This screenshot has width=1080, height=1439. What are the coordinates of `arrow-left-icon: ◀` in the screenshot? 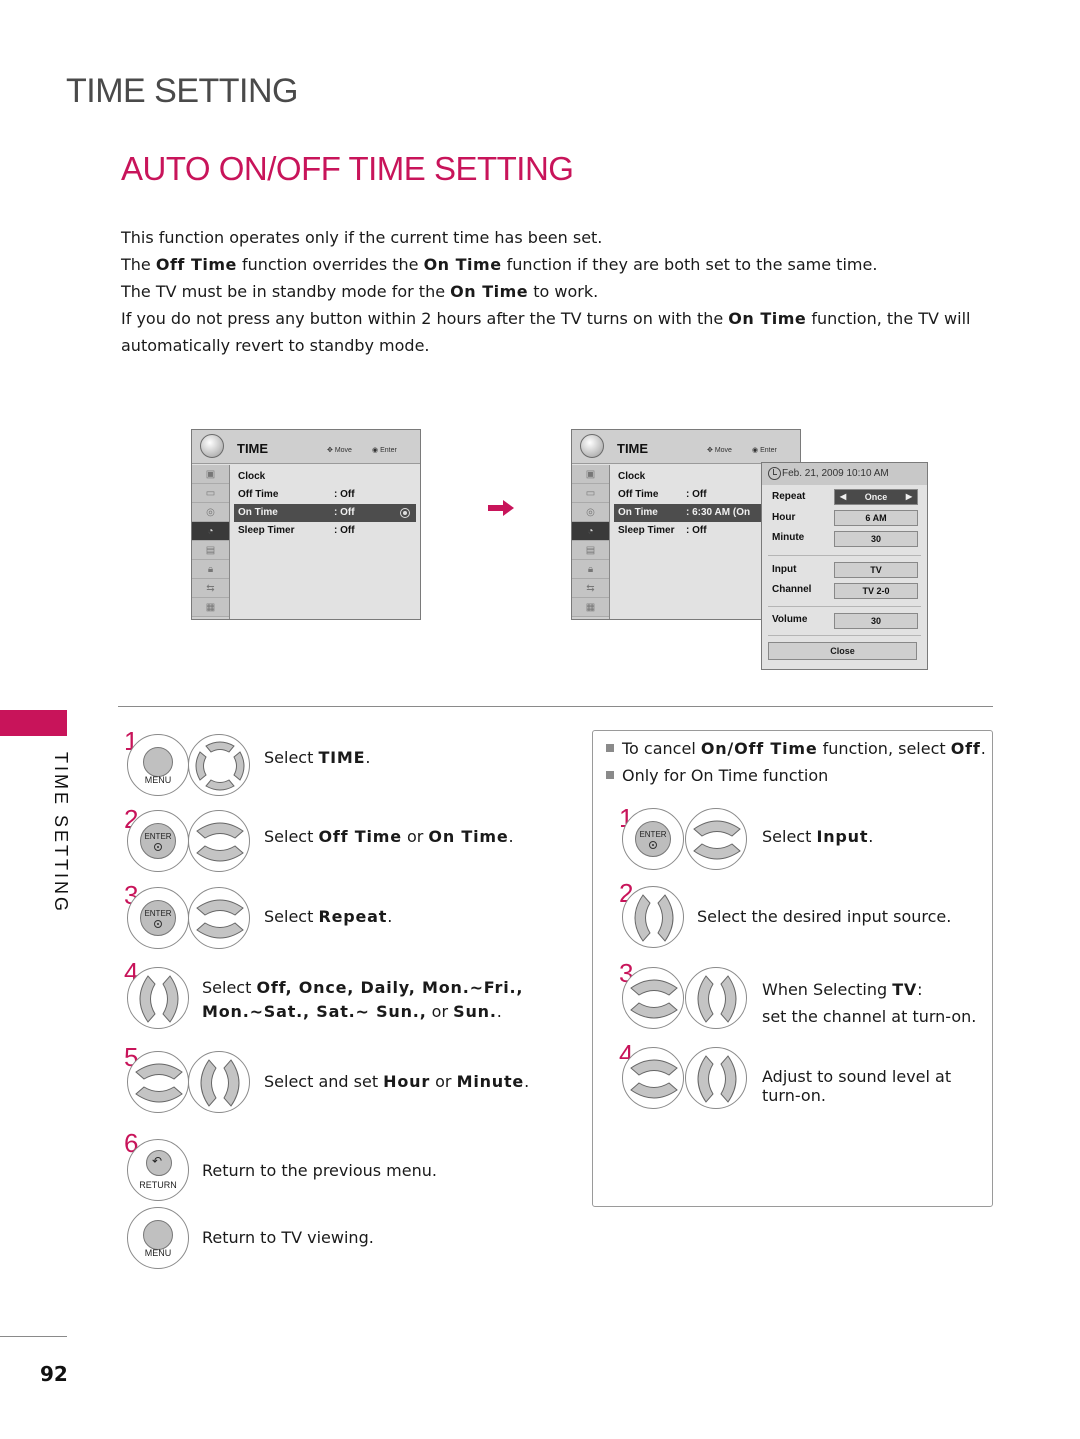 It's located at (843, 497).